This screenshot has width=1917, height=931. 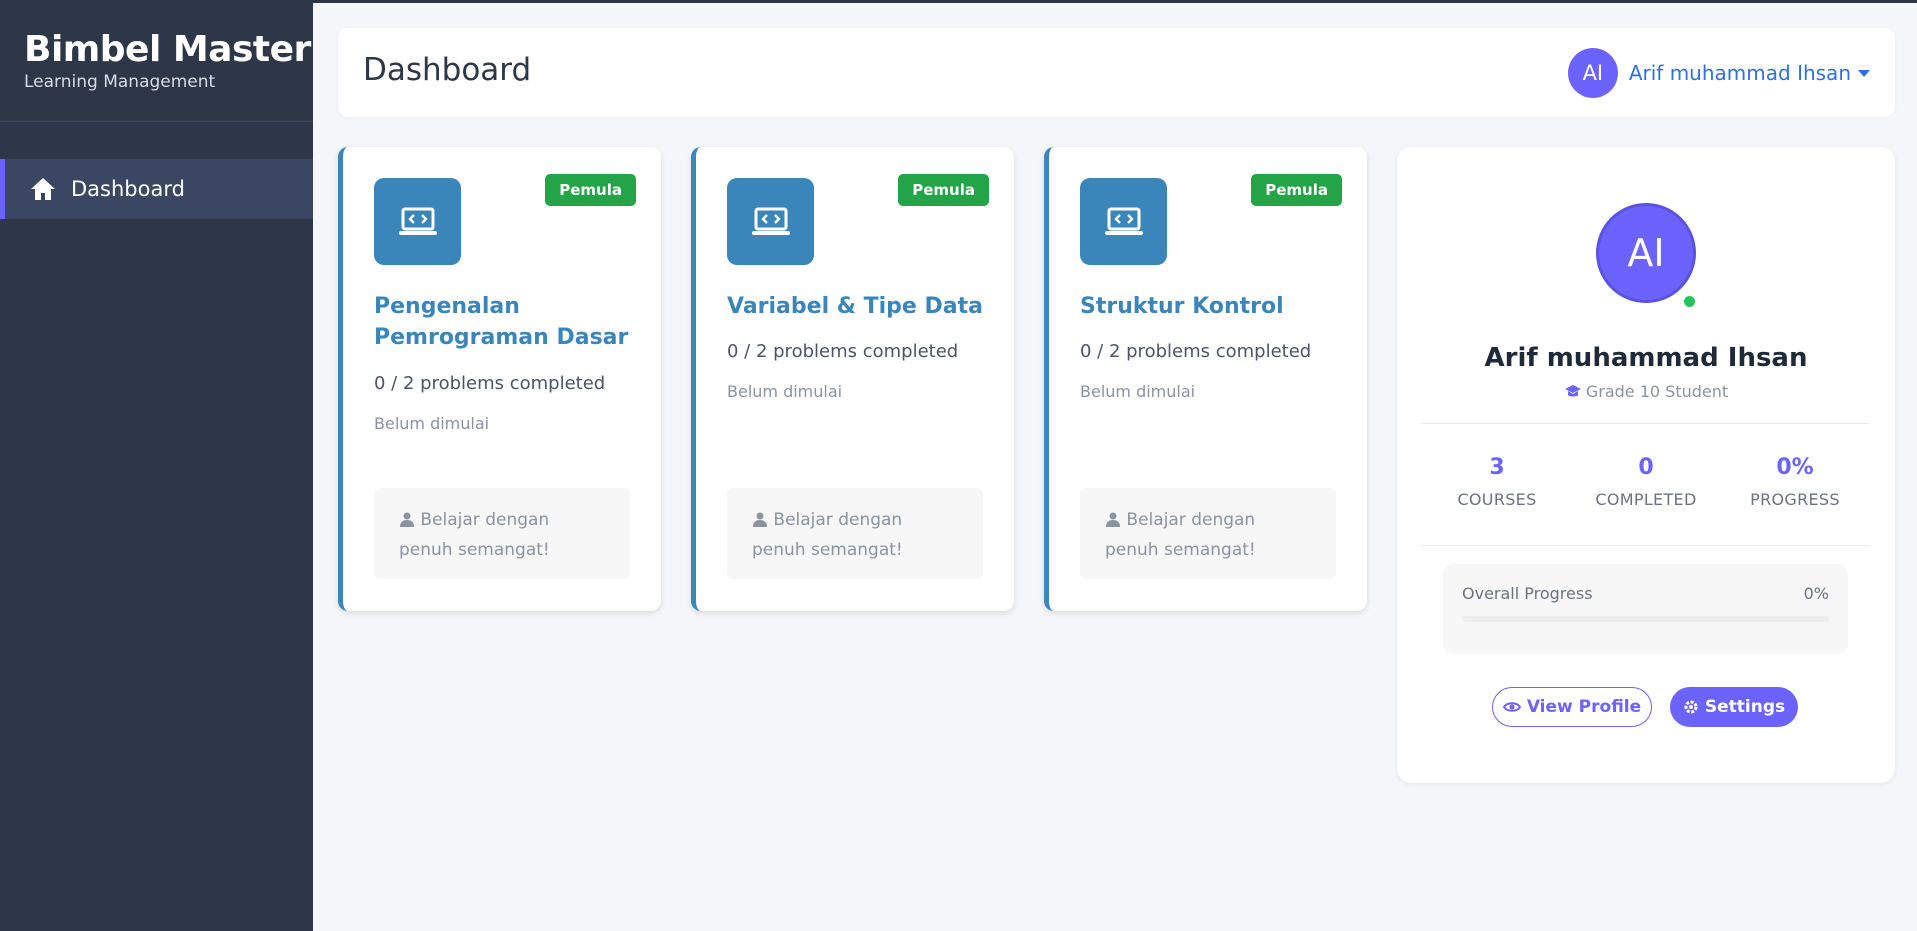 I want to click on settings-button: Settings, so click(x=1734, y=707).